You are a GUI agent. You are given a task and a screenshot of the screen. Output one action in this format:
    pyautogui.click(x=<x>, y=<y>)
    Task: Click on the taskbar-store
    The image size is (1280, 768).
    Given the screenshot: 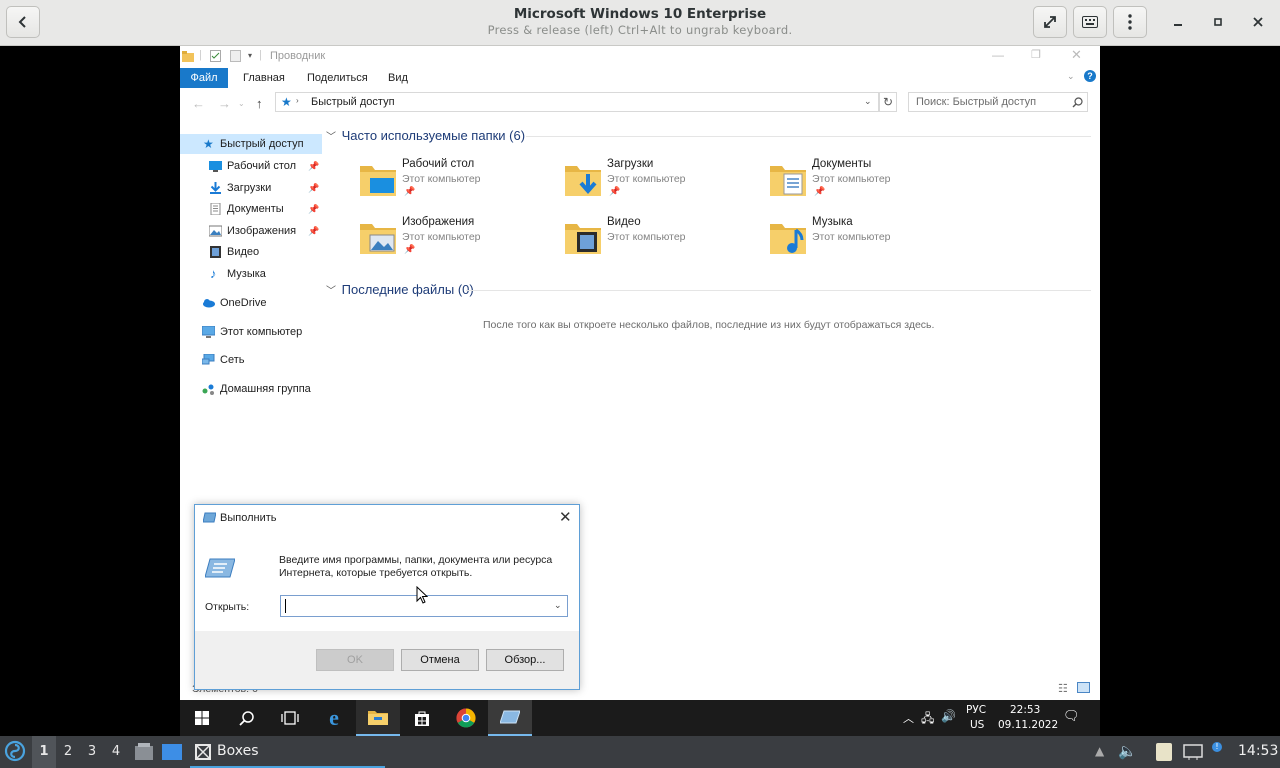 What is the action you would take?
    pyautogui.click(x=422, y=718)
    